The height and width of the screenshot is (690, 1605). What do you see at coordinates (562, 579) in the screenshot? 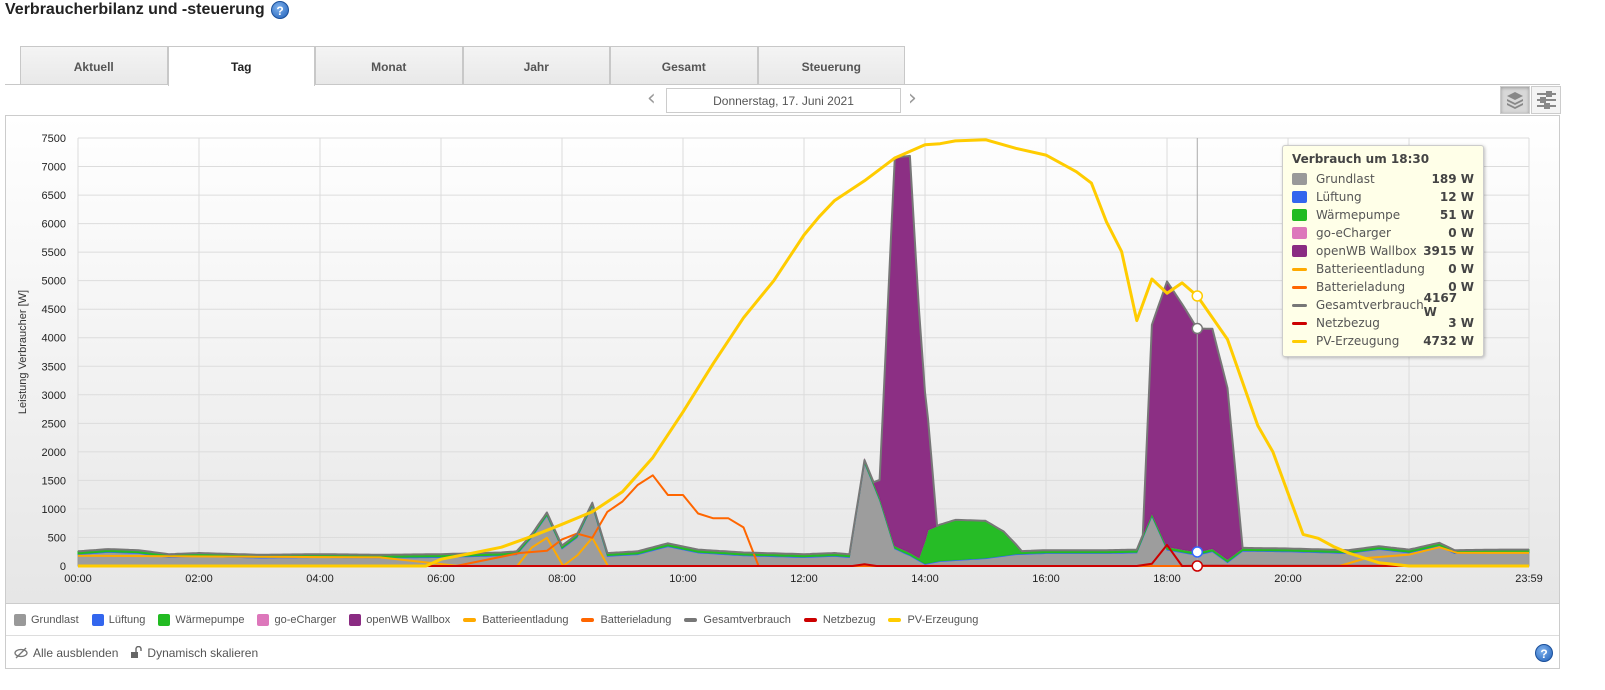
I see `x-tick-label: 08:00` at bounding box center [562, 579].